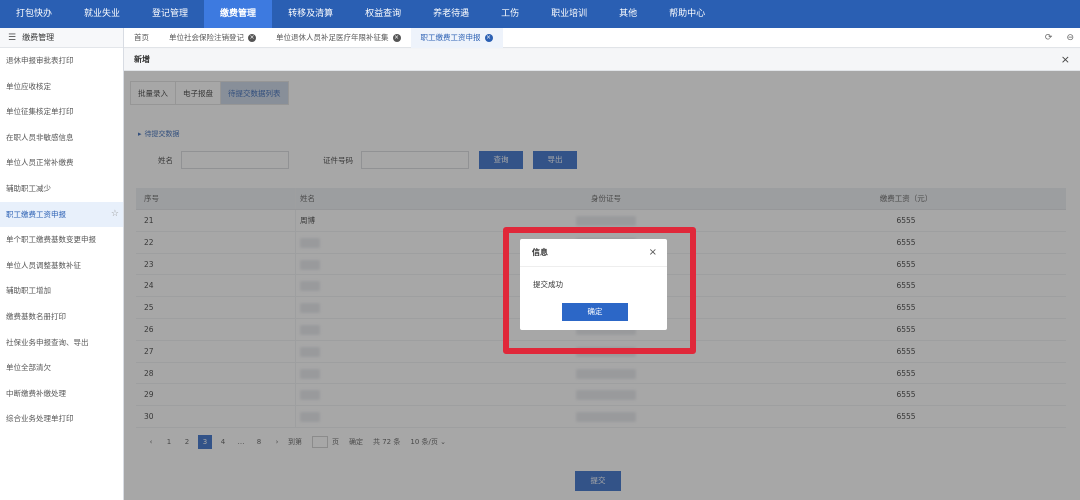 This screenshot has height=500, width=1080. What do you see at coordinates (450, 37) in the screenshot?
I see `tab-label: 职工缴费工资申报` at bounding box center [450, 37].